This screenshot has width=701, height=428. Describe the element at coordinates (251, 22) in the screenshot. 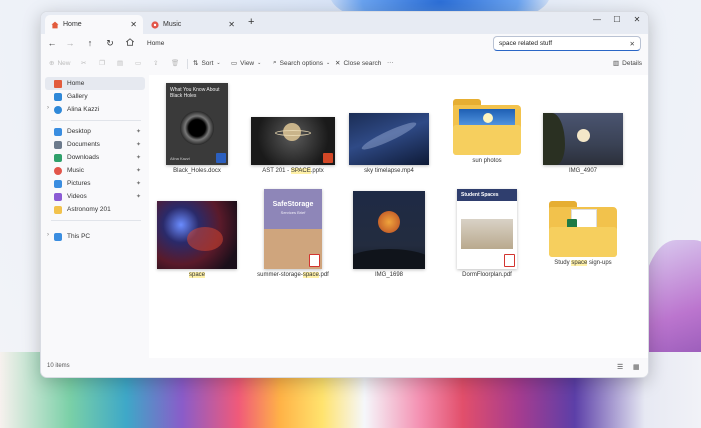

I see `new-tab-button: +` at that location.